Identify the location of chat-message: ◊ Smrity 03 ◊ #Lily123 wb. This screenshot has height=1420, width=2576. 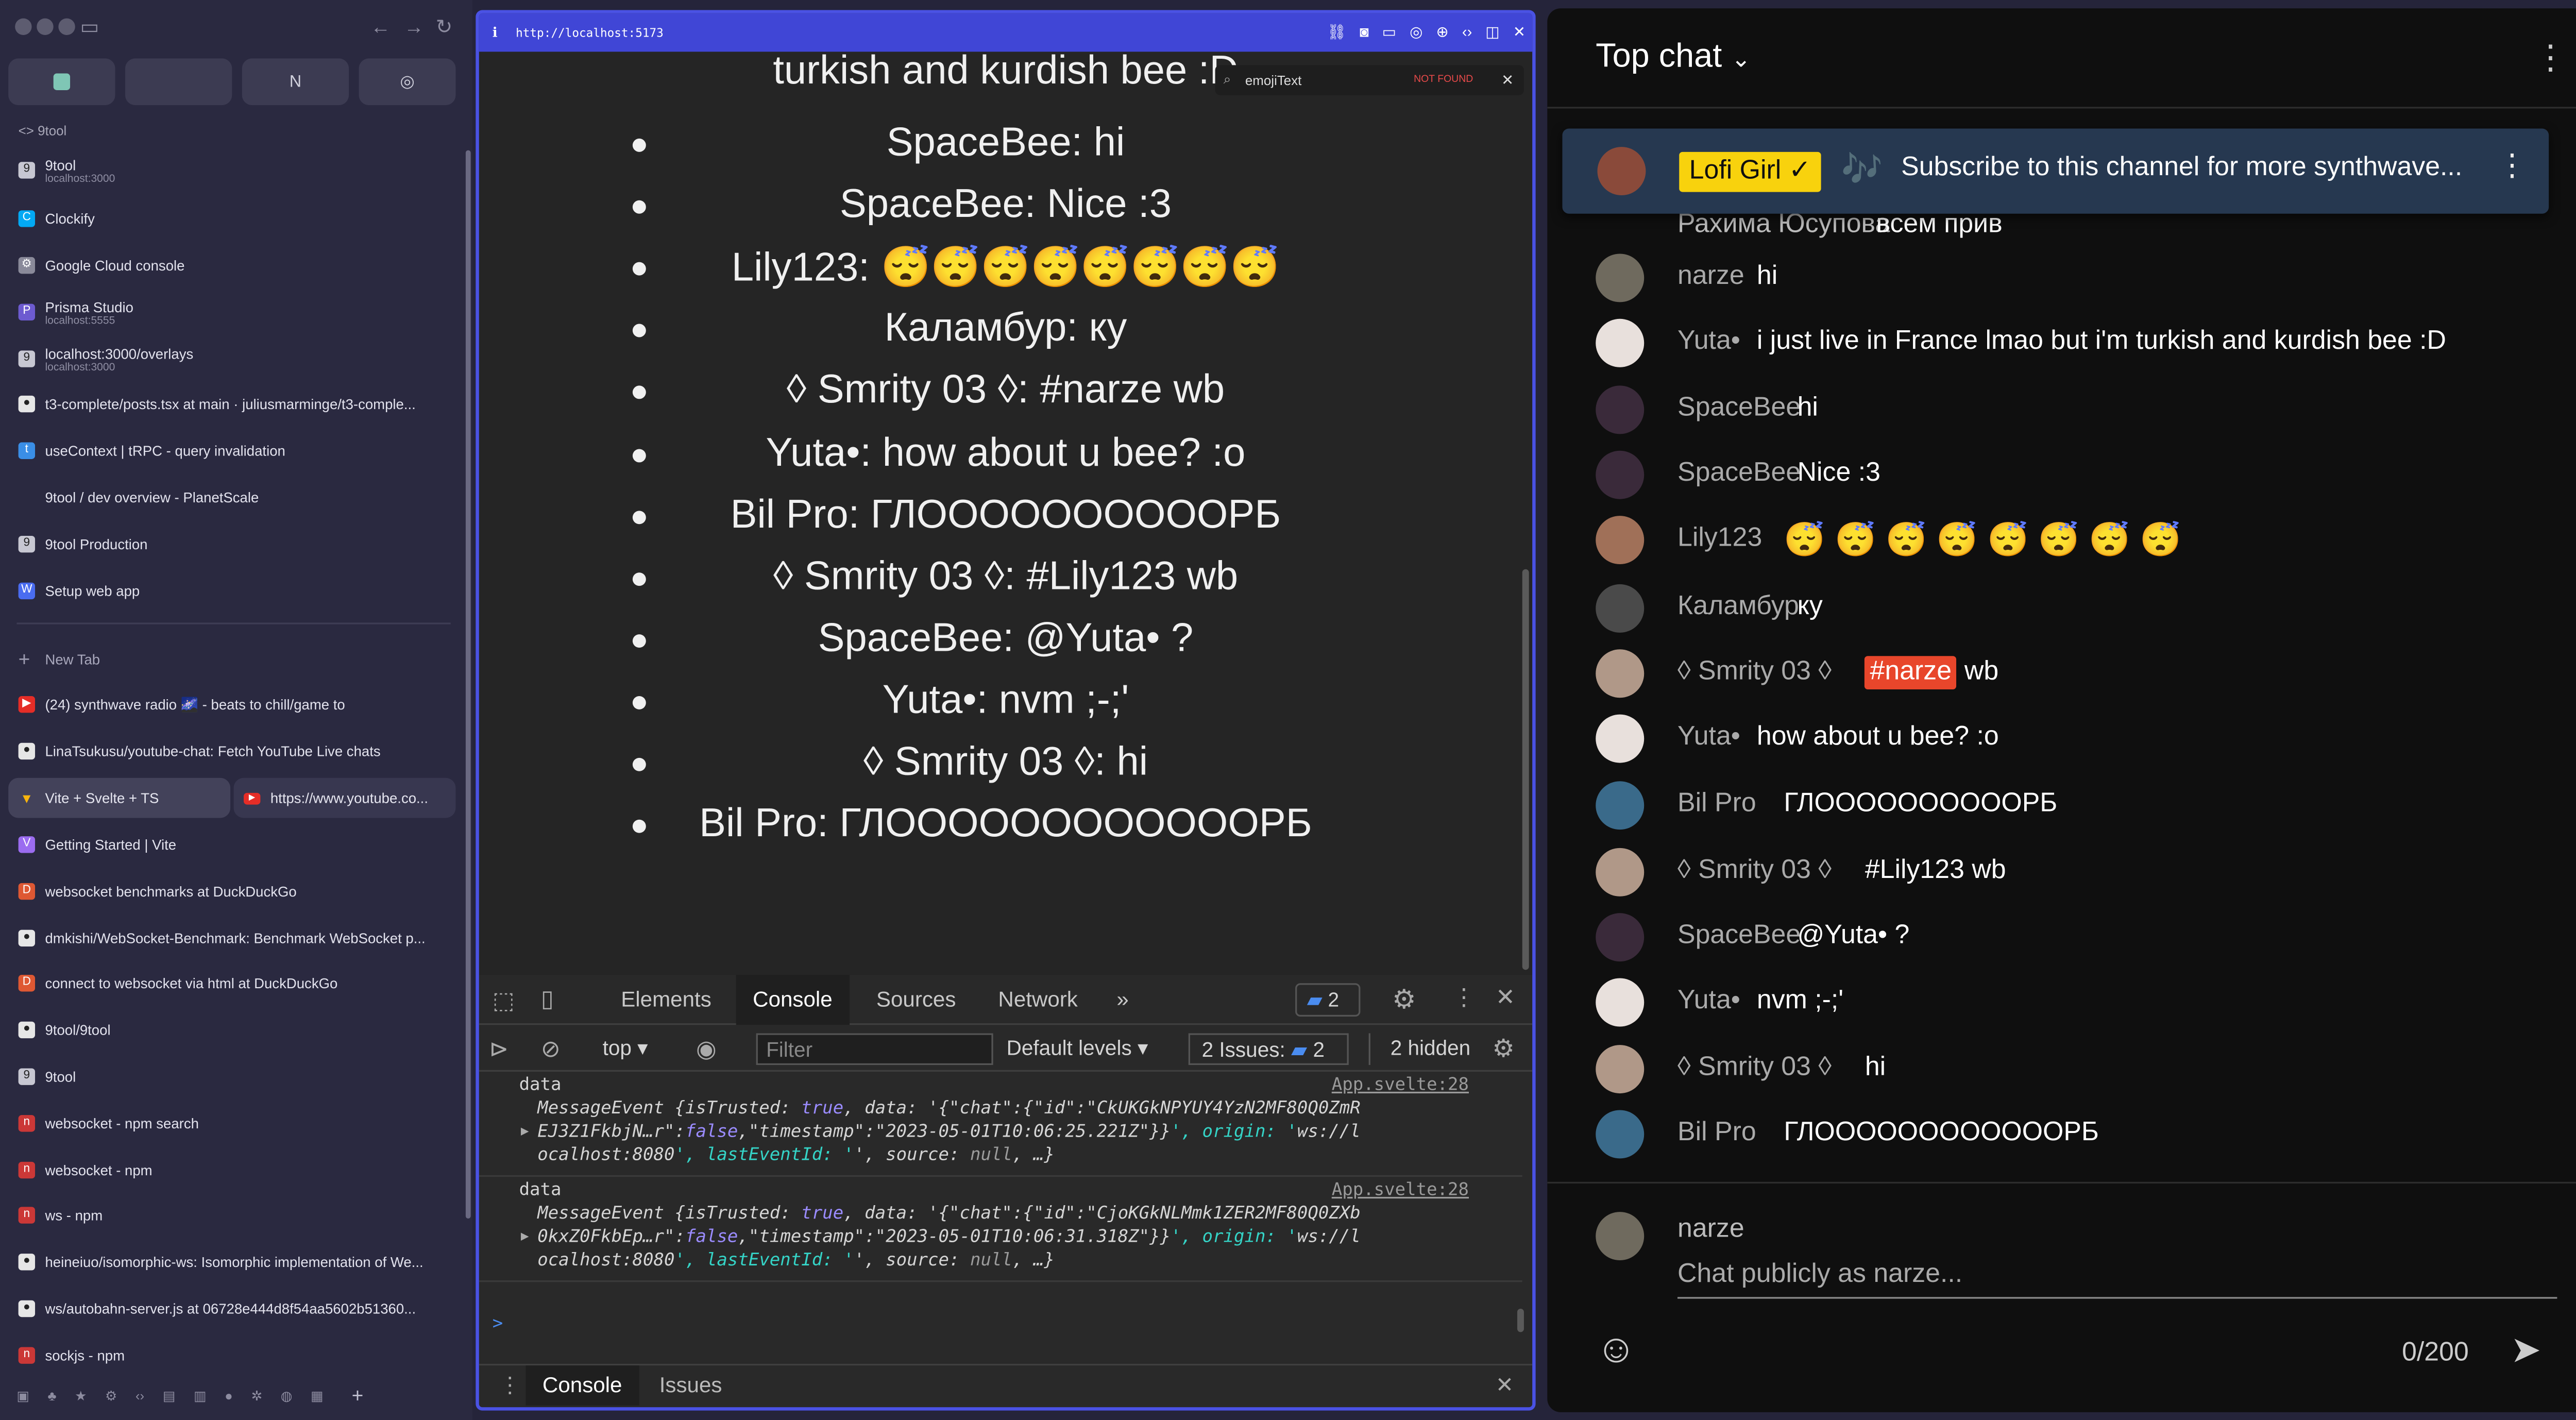
(2061, 871).